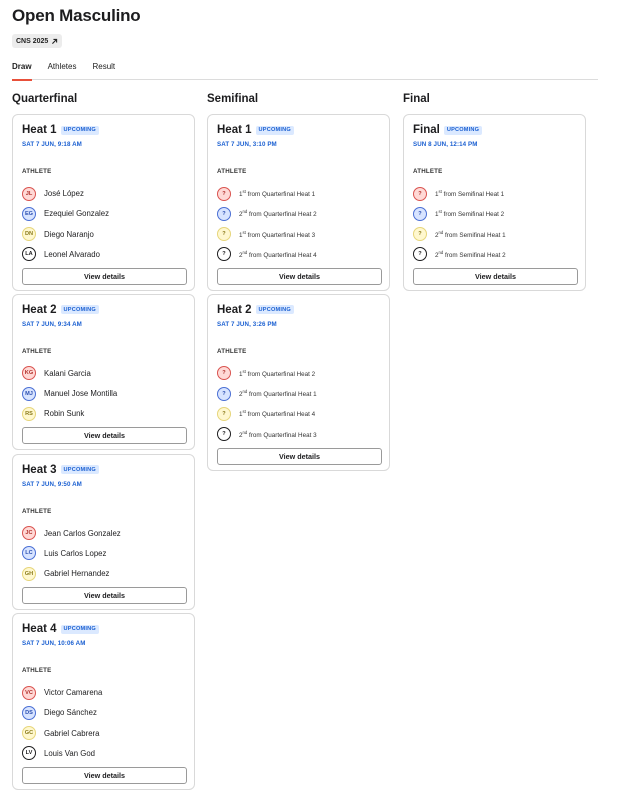 Image resolution: width=618 pixels, height=800 pixels. I want to click on athlete-row: ? 2nd from Quarterfinal Heat 4, so click(267, 254).